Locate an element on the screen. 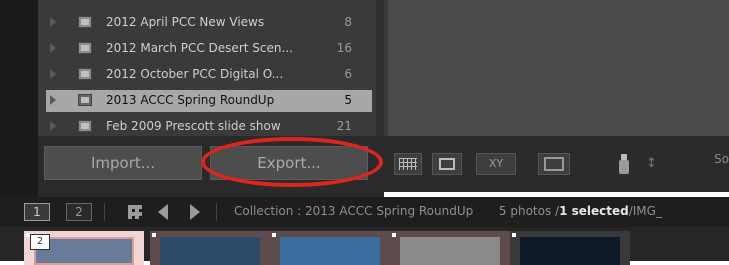 The height and width of the screenshot is (265, 729). collection-item-selected: 2013 ACCC Spring RoundUp 5 is located at coordinates (209, 101).